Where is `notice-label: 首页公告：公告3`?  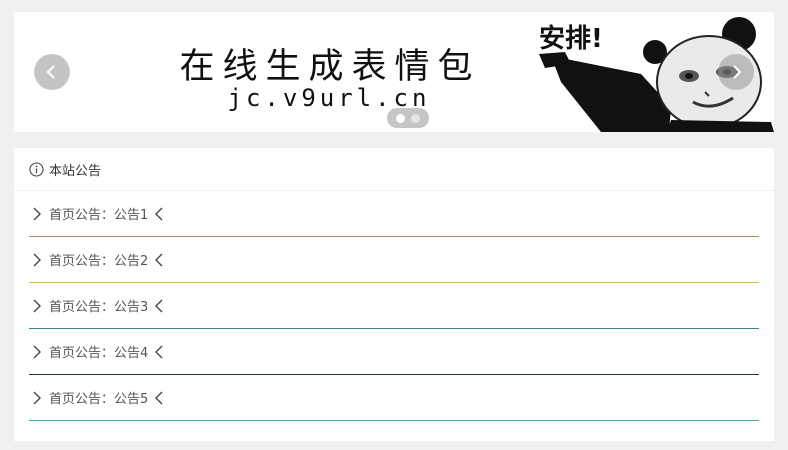 notice-label: 首页公告：公告3 is located at coordinates (99, 307).